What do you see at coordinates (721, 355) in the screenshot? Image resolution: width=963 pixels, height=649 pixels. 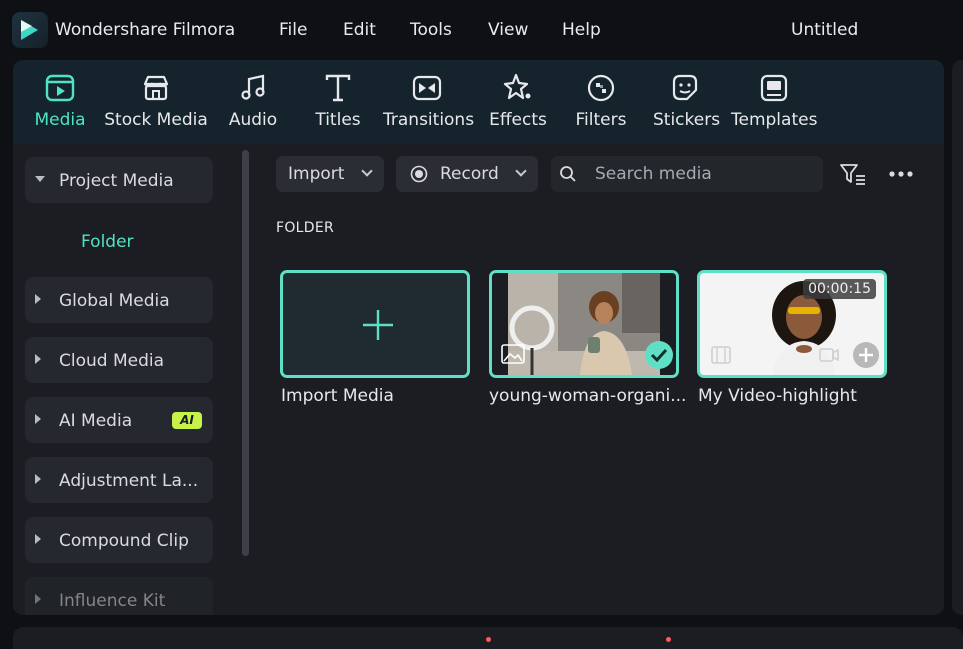 I see `video-type-icon` at bounding box center [721, 355].